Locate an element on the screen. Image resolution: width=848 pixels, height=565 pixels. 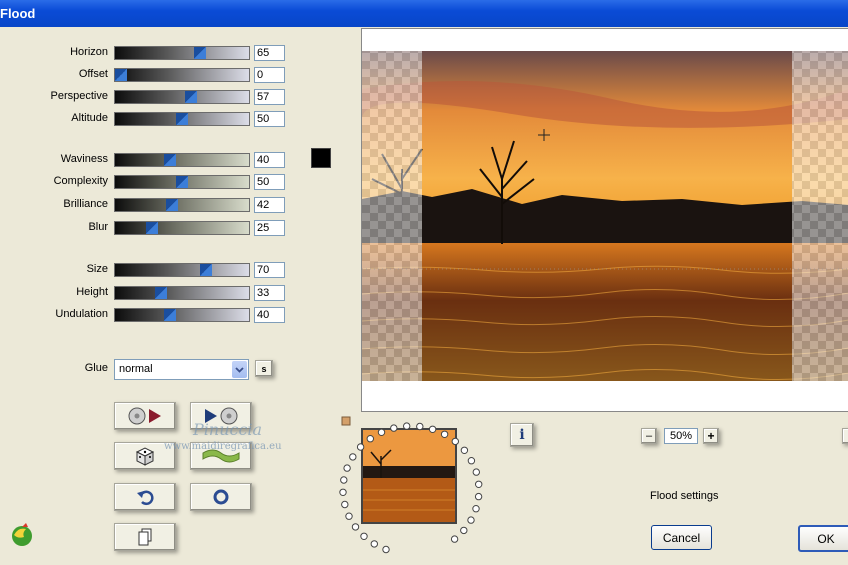
copy-button is located at coordinates (145, 537).